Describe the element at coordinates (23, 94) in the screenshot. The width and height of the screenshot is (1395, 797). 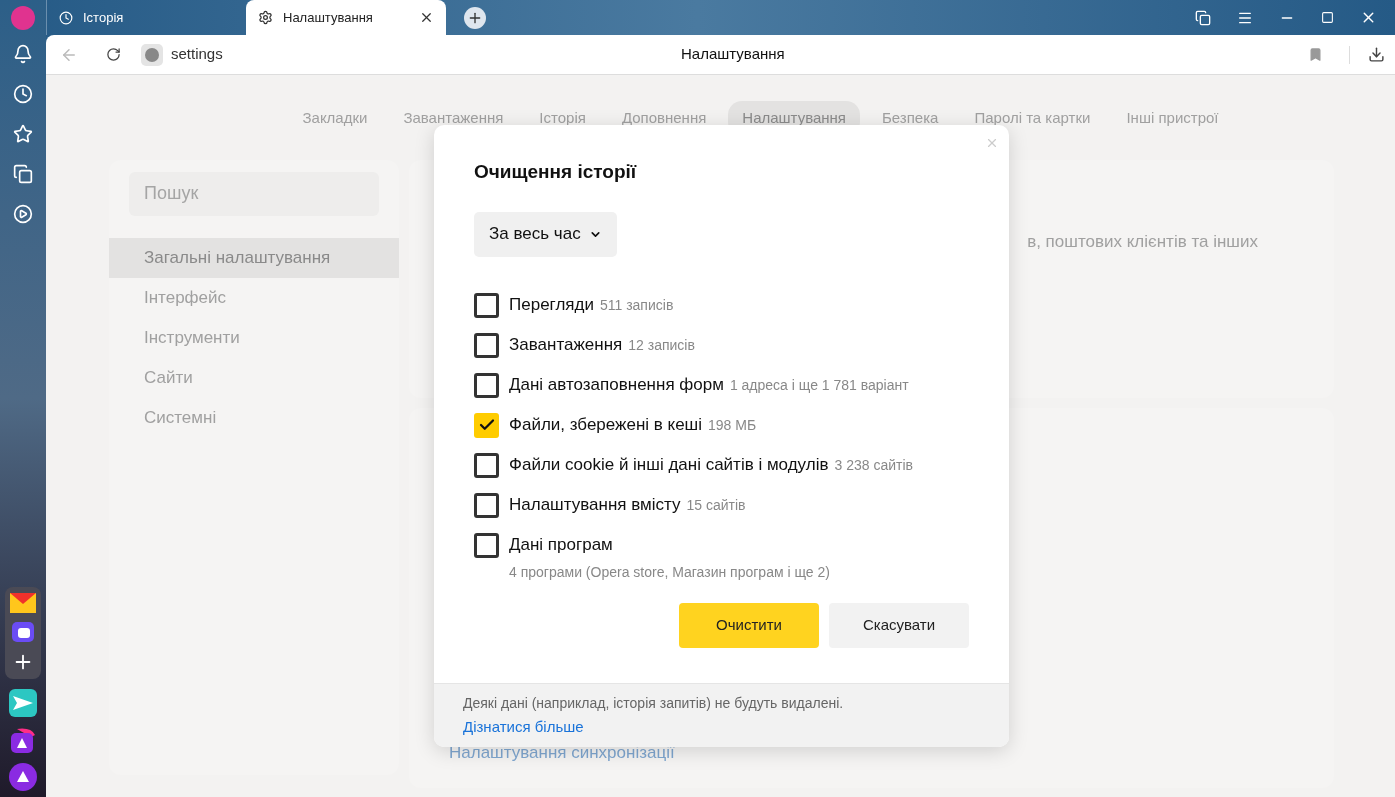
I see `history-icon` at that location.